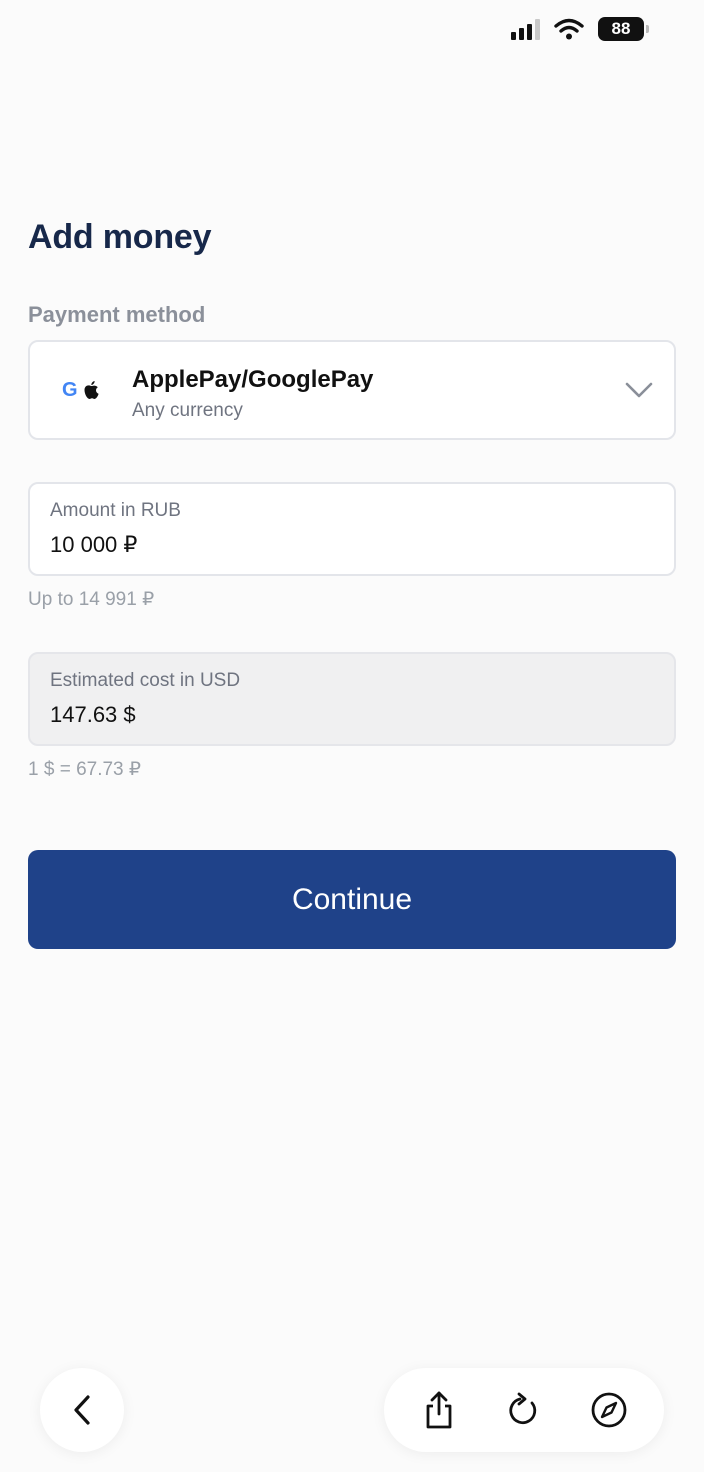 Image resolution: width=704 pixels, height=1472 pixels. What do you see at coordinates (117, 314) in the screenshot?
I see `payment-method-label: Payment method` at bounding box center [117, 314].